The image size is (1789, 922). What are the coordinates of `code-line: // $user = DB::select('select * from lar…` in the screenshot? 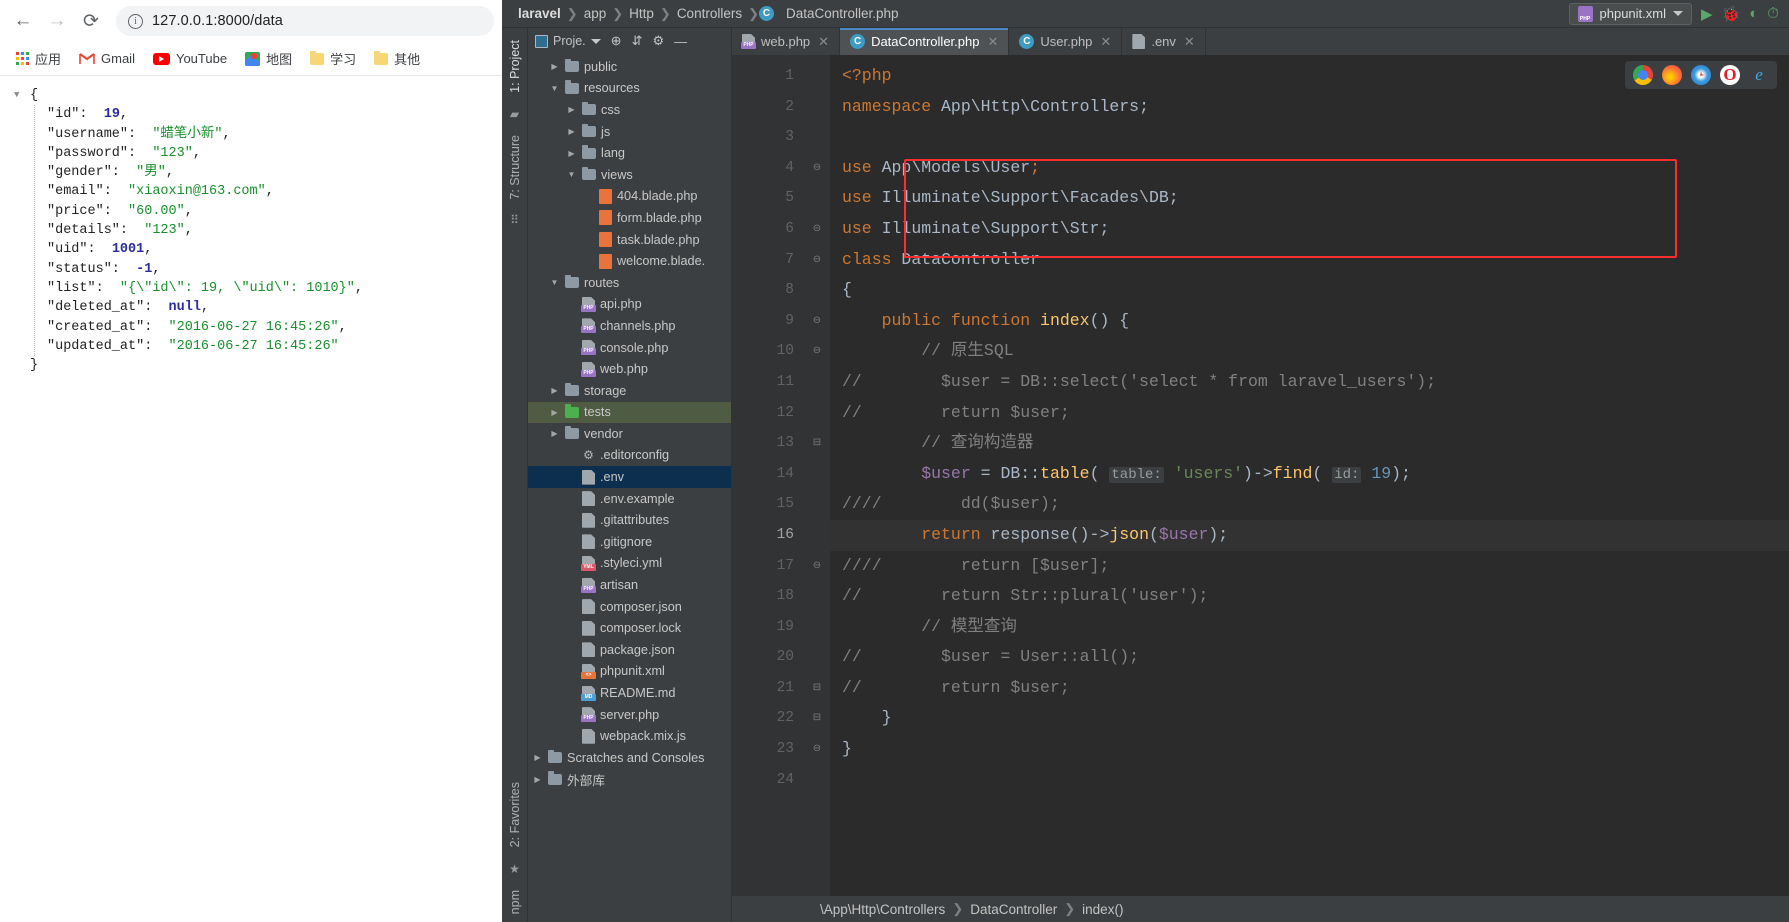 It's located at (1309, 382).